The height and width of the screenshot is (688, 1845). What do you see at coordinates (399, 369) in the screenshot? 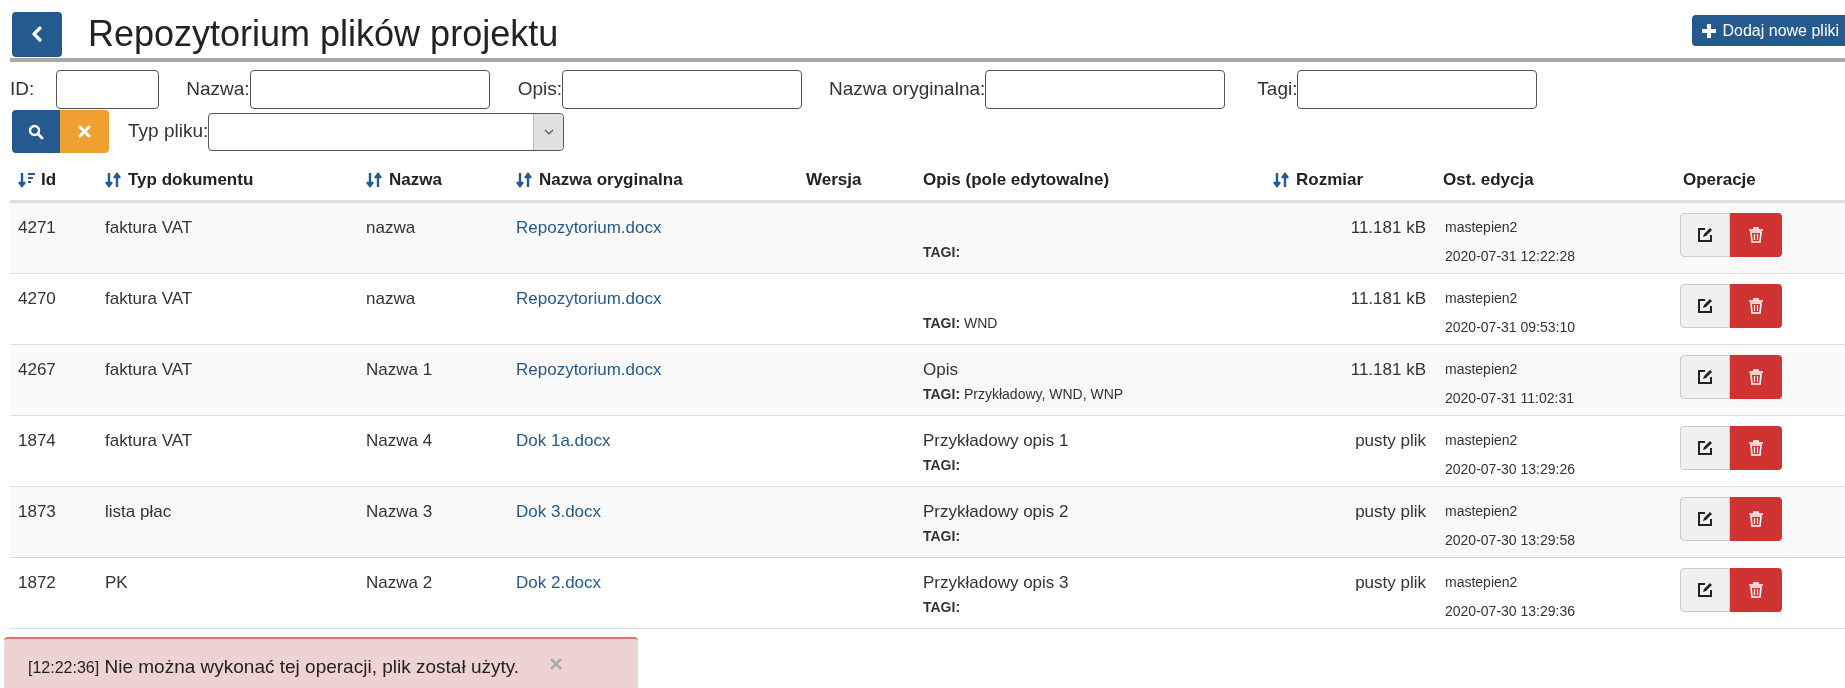
I see `table-cell: Nazwa 1` at bounding box center [399, 369].